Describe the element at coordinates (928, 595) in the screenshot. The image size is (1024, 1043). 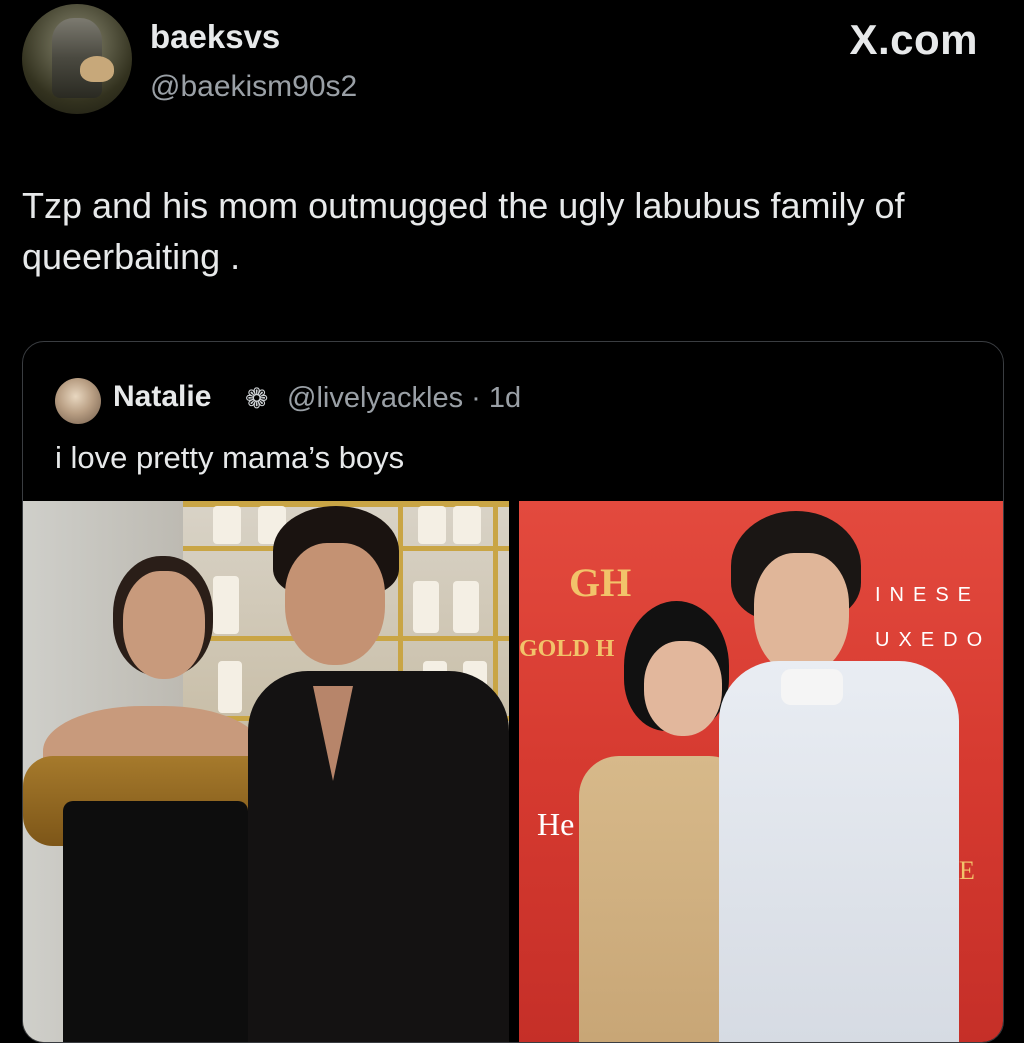
I see `wall-text-inese: INESE` at that location.